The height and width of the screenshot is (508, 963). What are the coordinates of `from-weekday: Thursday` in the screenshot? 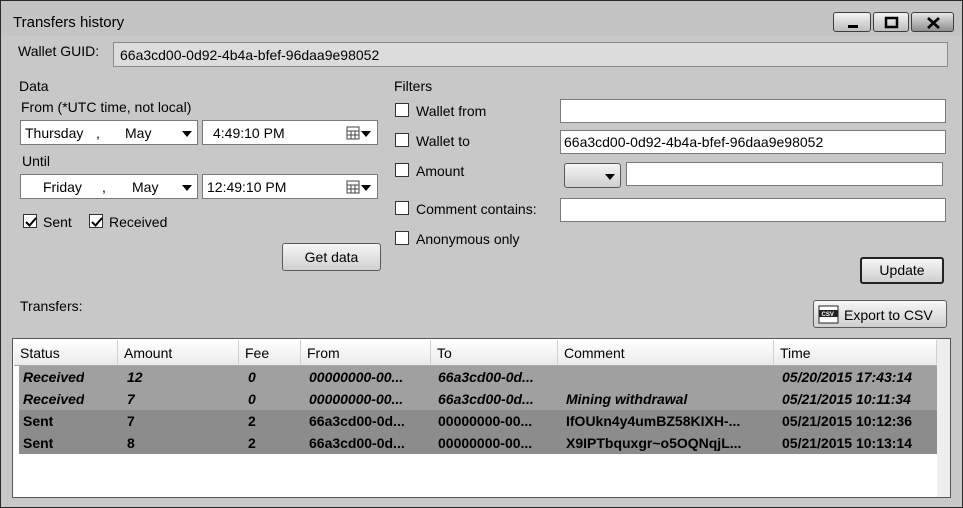 It's located at (54, 133).